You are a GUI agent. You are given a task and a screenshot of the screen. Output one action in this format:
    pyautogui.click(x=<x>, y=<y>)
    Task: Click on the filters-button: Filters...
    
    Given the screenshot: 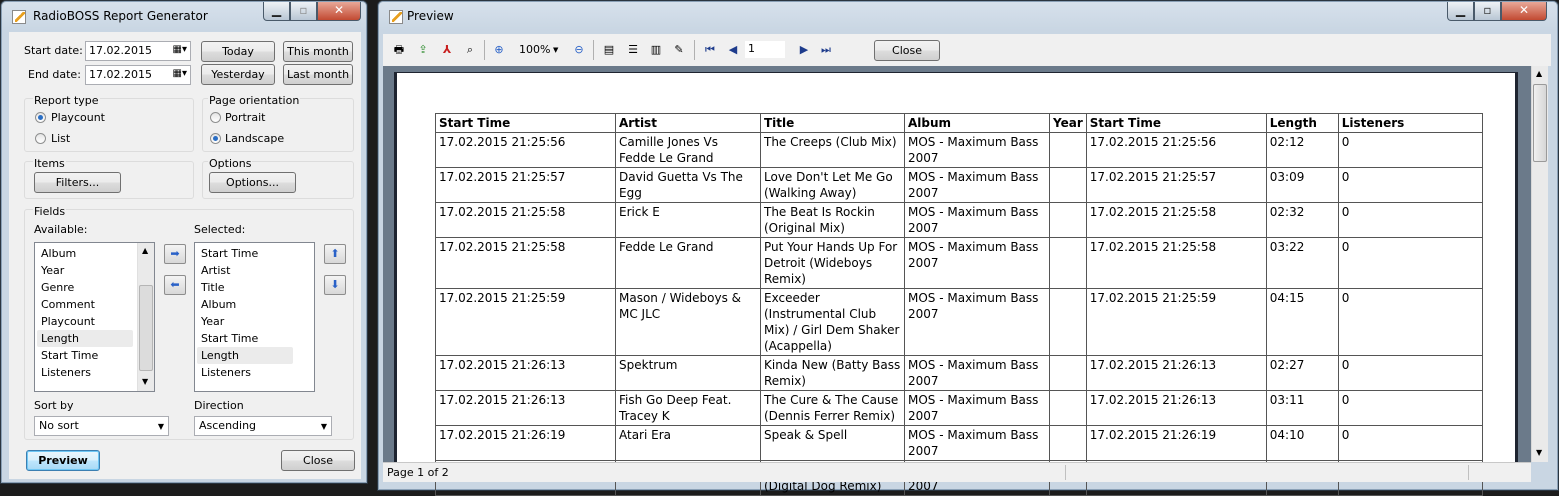 What is the action you would take?
    pyautogui.click(x=77, y=182)
    